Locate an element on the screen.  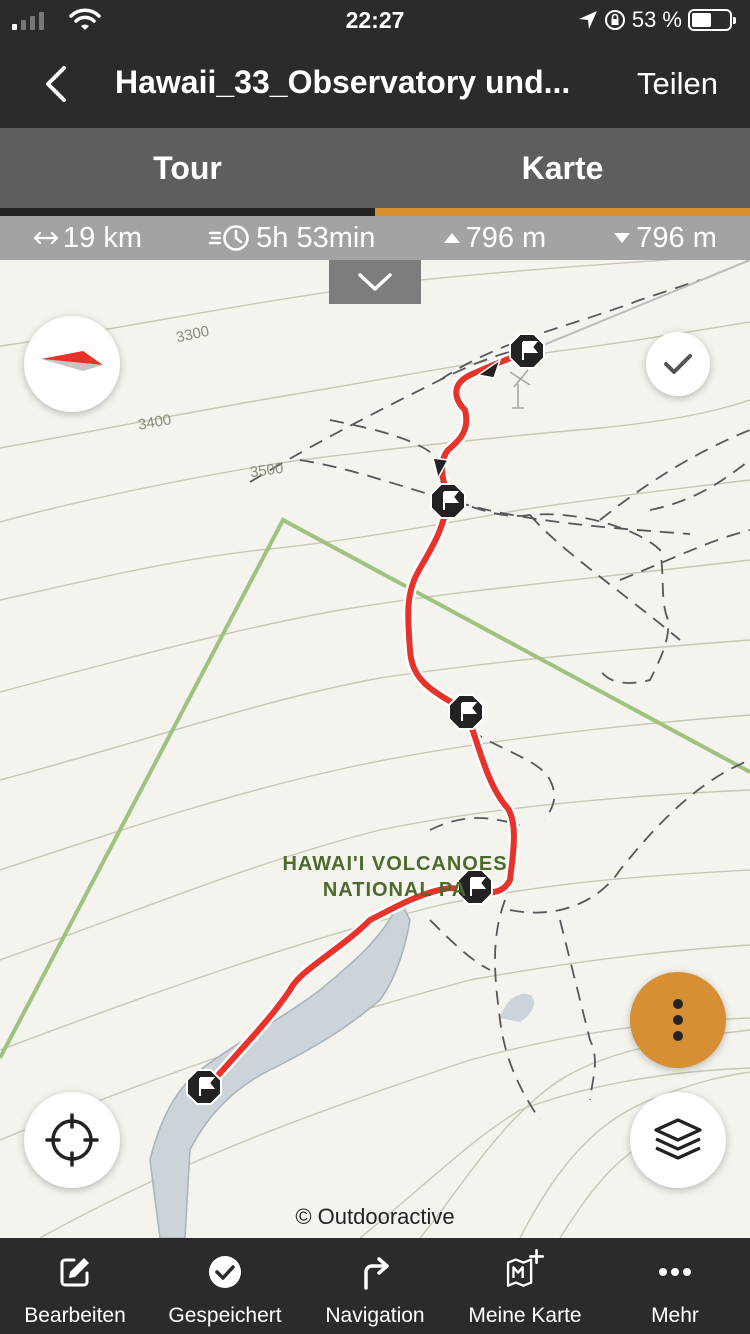
park-label-line2: NATIONAL PA is located at coordinates (395, 890).